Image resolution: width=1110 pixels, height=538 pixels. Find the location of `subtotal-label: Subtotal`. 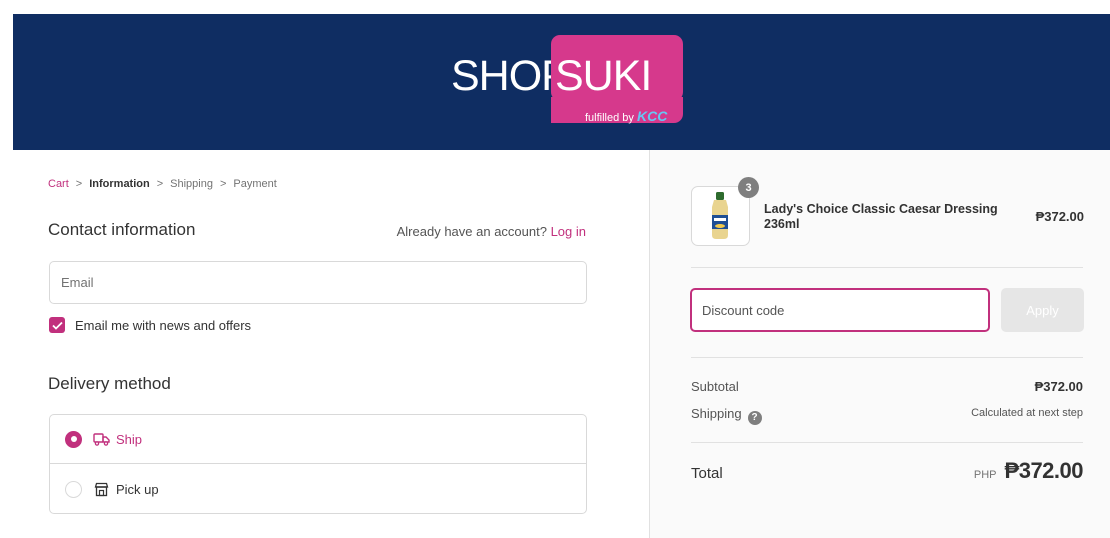

subtotal-label: Subtotal is located at coordinates (715, 386).